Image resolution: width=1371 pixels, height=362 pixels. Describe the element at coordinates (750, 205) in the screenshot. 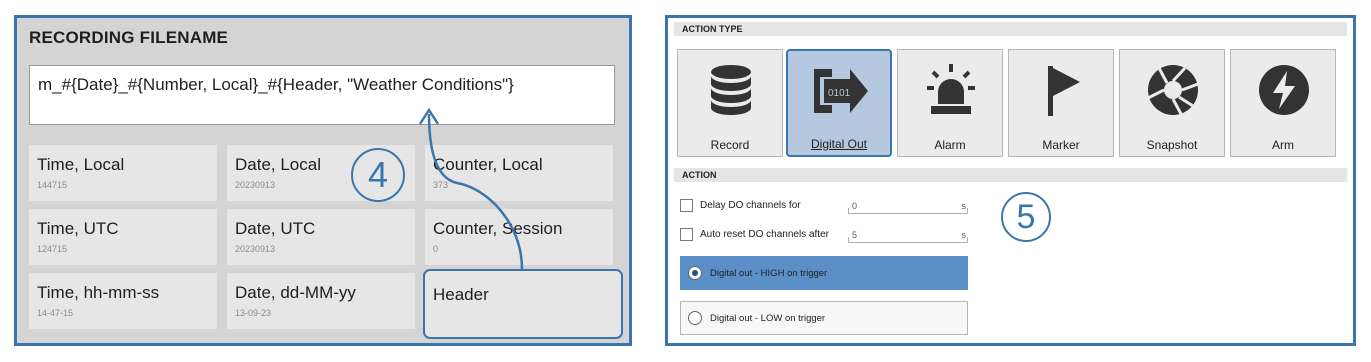

I see `delay-label: Delay DO channels for` at that location.